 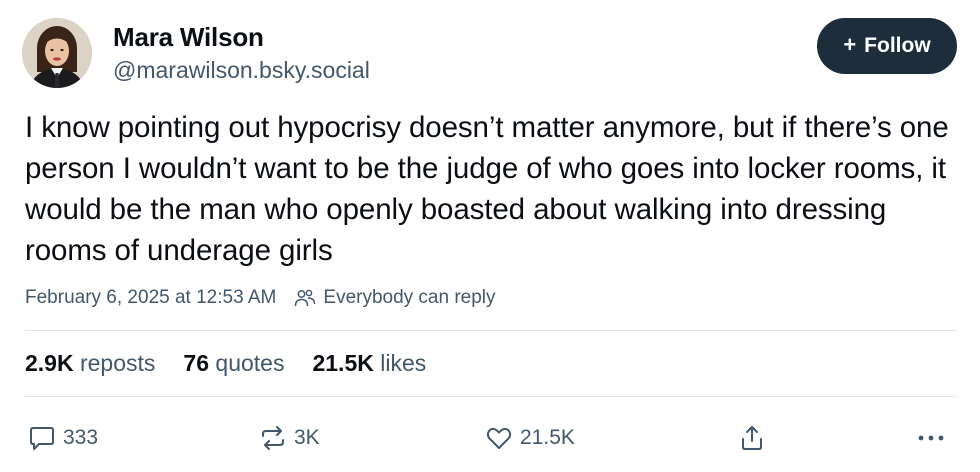 I want to click on reply-count: 333, so click(x=81, y=437).